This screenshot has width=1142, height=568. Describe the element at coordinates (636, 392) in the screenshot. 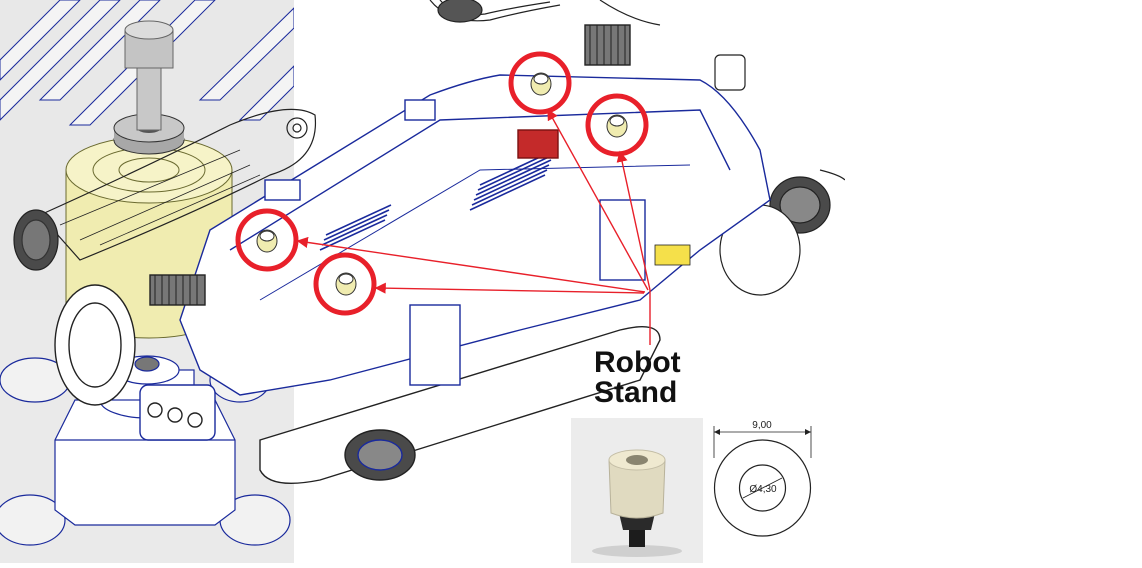

I see `robot-stand-label-line2: Stand` at that location.